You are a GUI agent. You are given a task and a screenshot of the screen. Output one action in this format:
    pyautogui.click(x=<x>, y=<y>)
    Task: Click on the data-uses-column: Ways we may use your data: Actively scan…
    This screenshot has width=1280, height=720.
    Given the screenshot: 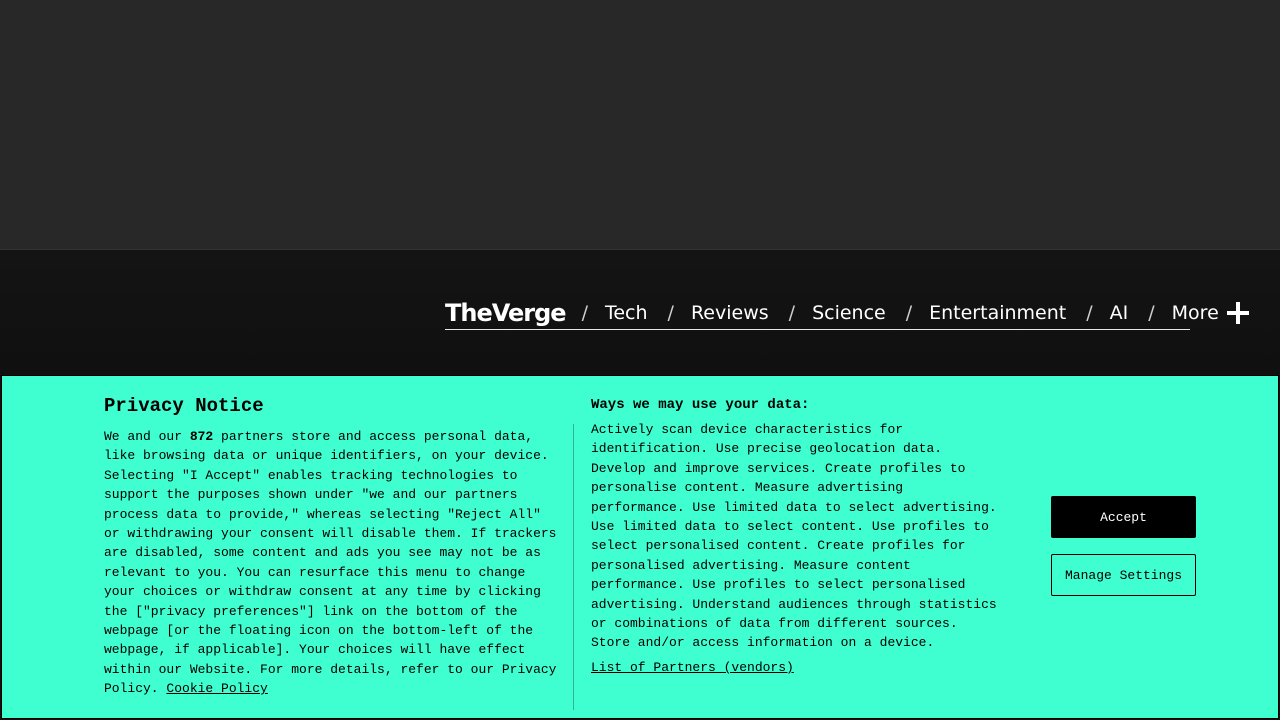 What is the action you would take?
    pyautogui.click(x=801, y=536)
    